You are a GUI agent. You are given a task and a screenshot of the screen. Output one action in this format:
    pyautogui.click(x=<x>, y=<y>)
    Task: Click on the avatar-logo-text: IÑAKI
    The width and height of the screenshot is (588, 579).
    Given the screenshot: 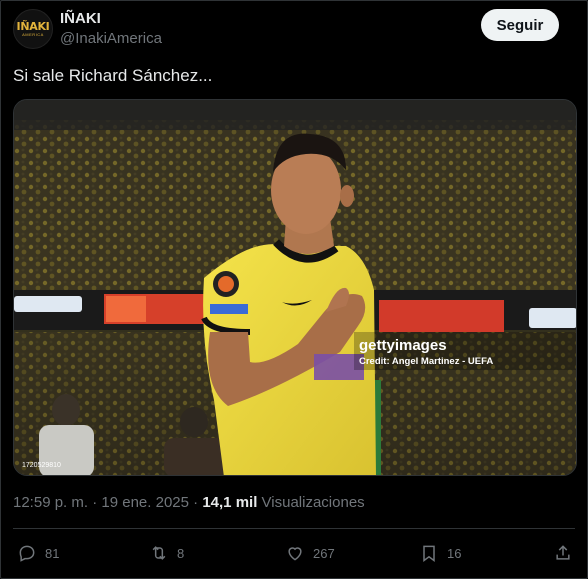 What is the action you would take?
    pyautogui.click(x=33, y=26)
    